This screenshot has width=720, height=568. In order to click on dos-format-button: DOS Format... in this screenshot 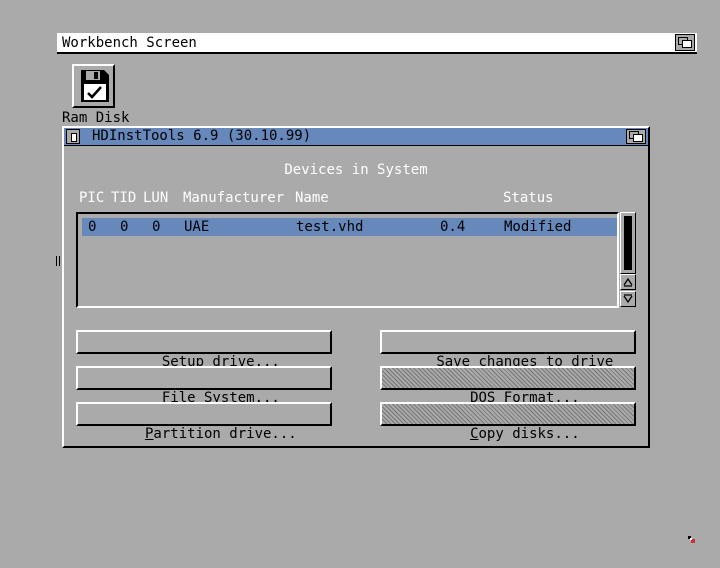, I will do `click(508, 386)`.